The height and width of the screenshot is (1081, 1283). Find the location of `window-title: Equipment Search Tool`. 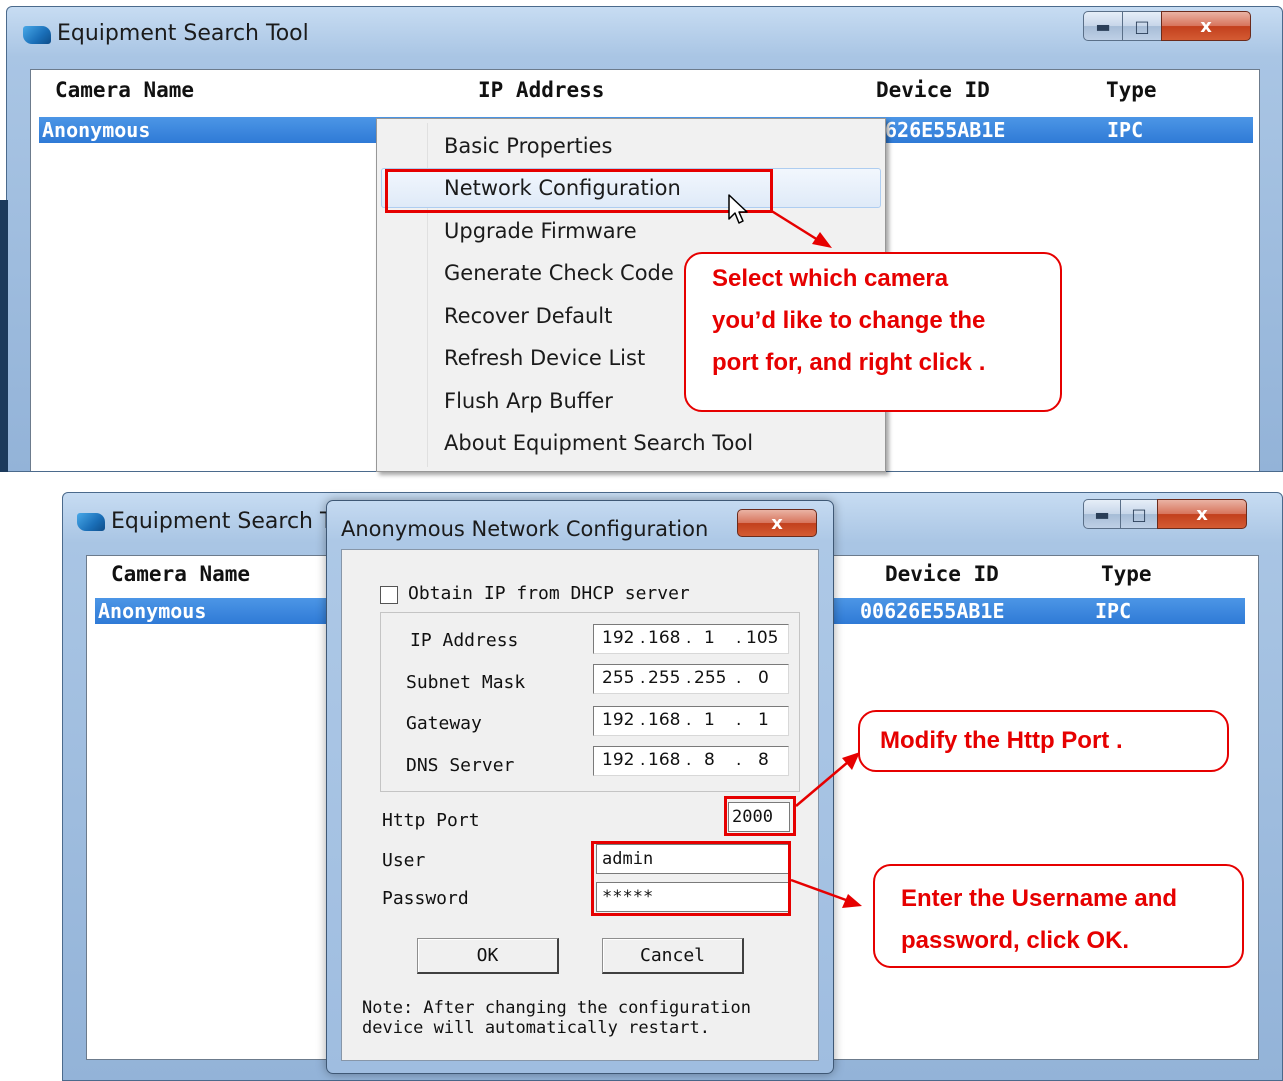

window-title: Equipment Search Tool is located at coordinates (183, 33).